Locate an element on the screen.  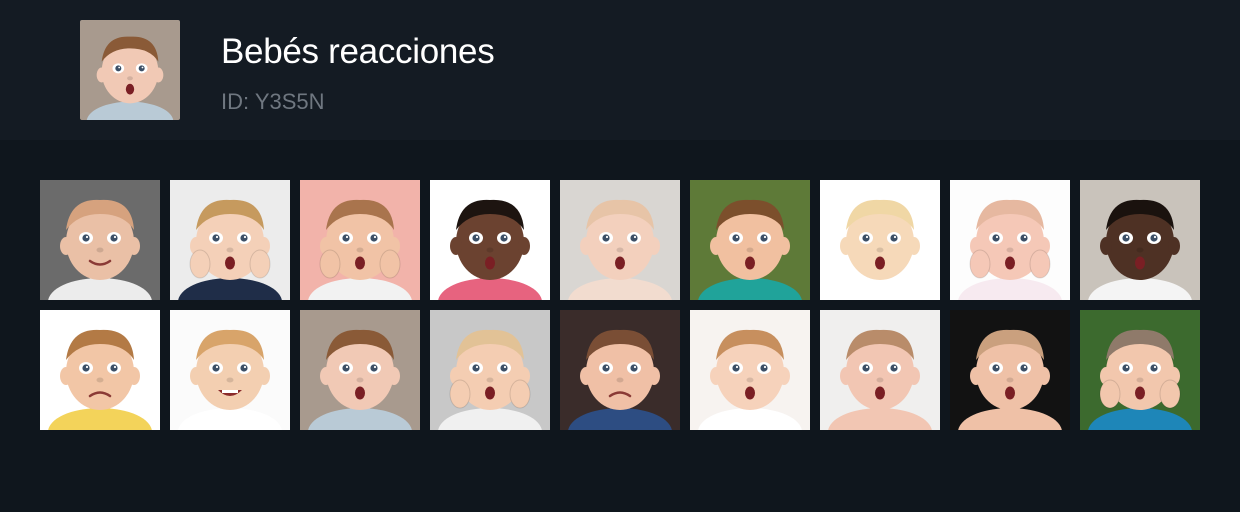
pack-thumbnail is located at coordinates (130, 70).